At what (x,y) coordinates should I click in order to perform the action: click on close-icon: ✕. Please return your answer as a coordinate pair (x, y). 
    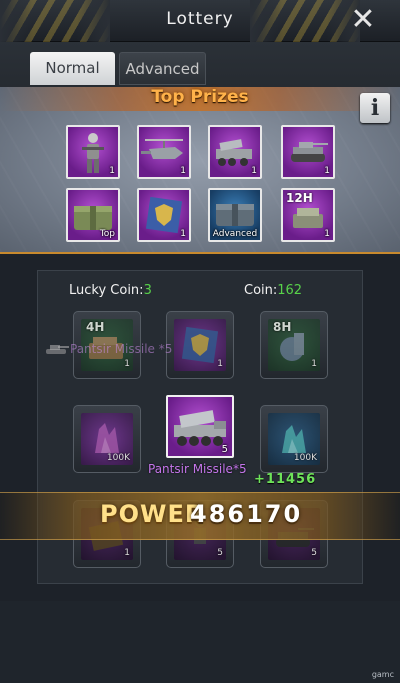
    Looking at the image, I should click on (363, 20).